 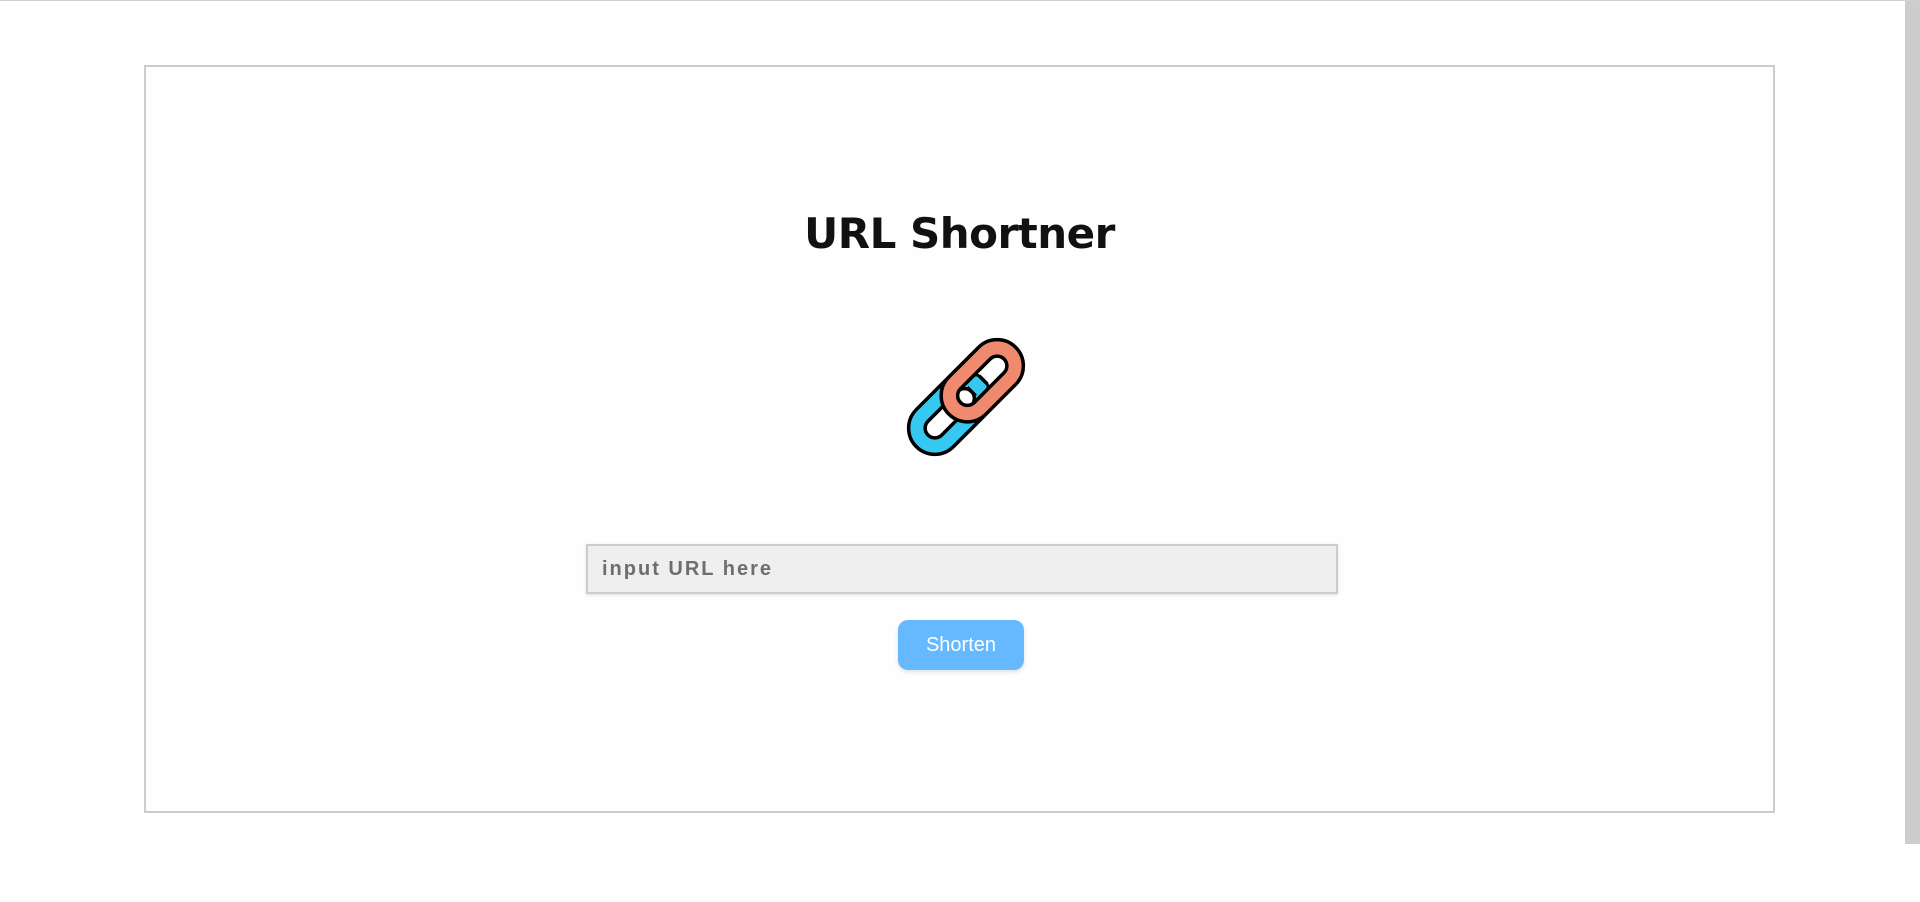 What do you see at coordinates (959, 233) in the screenshot?
I see `page-title: URL Shortner` at bounding box center [959, 233].